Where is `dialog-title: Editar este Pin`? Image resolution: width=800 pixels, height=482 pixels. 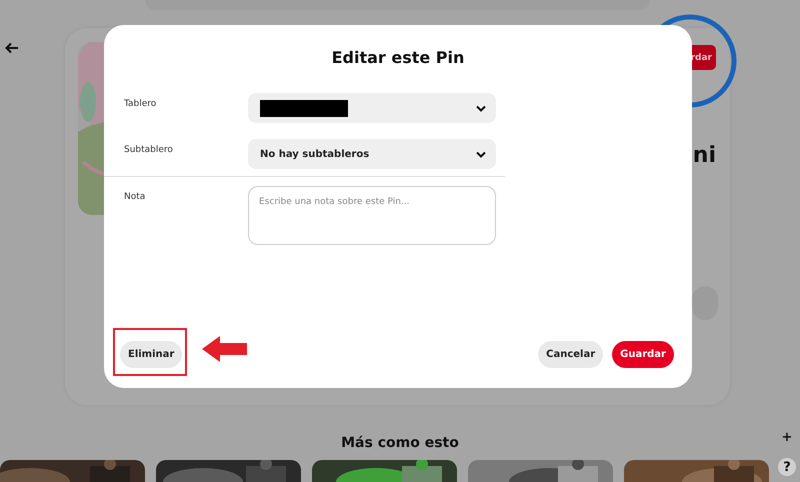
dialog-title: Editar este Pin is located at coordinates (398, 57).